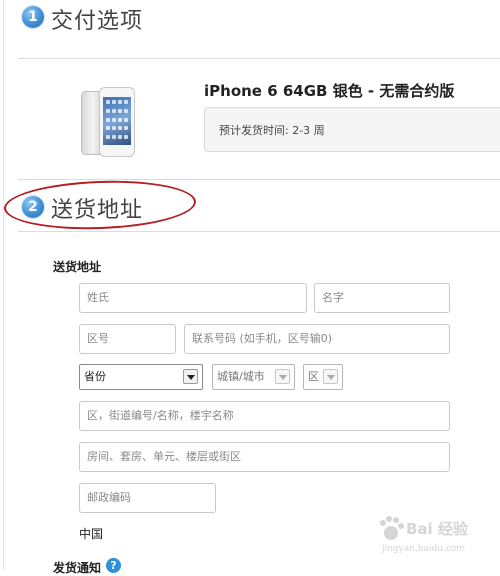  I want to click on unit-address-field: 房间、套房、单元、楼层或街区, so click(264, 457).